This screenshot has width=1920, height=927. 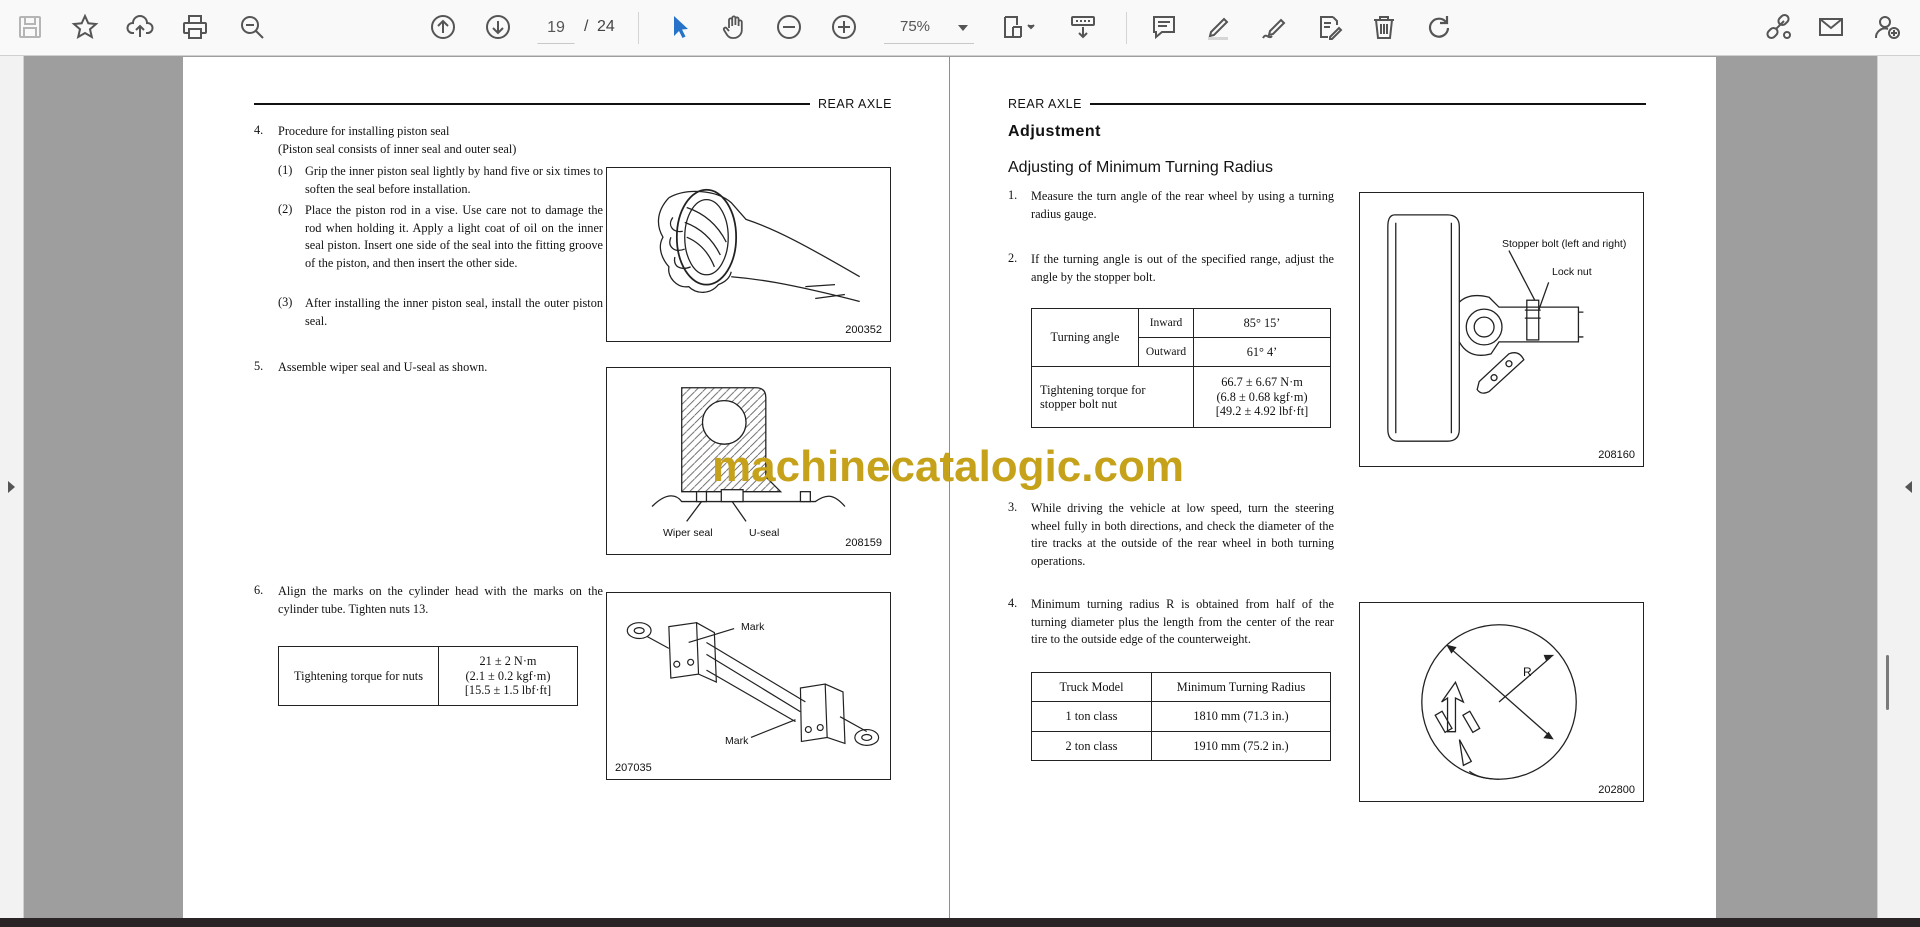 What do you see at coordinates (963, 28) in the screenshot?
I see `chevron-down-icon` at bounding box center [963, 28].